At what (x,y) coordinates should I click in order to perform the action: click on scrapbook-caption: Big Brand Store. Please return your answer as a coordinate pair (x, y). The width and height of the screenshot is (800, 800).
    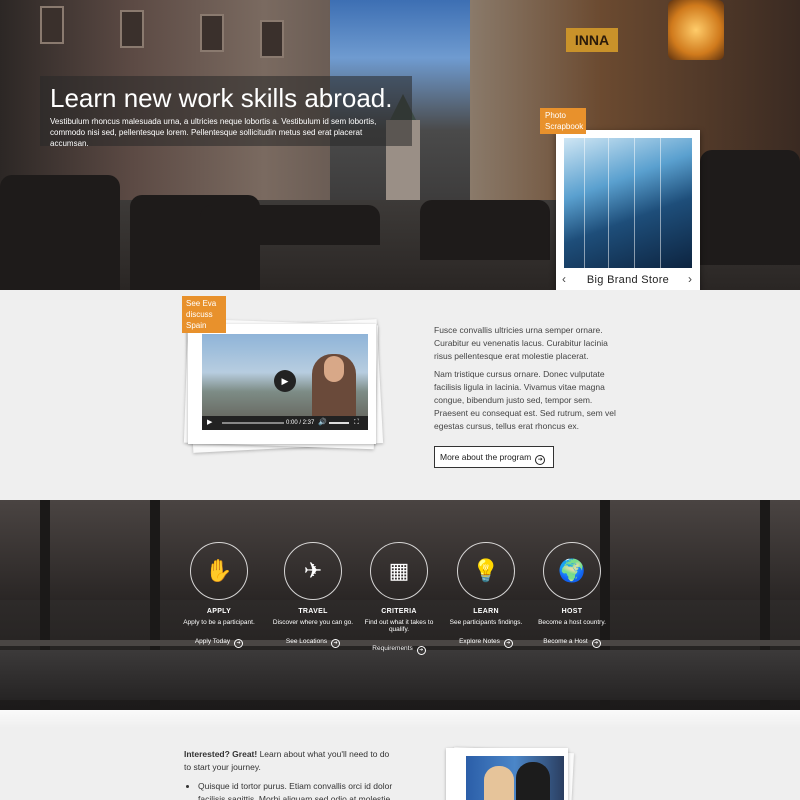
    Looking at the image, I should click on (628, 280).